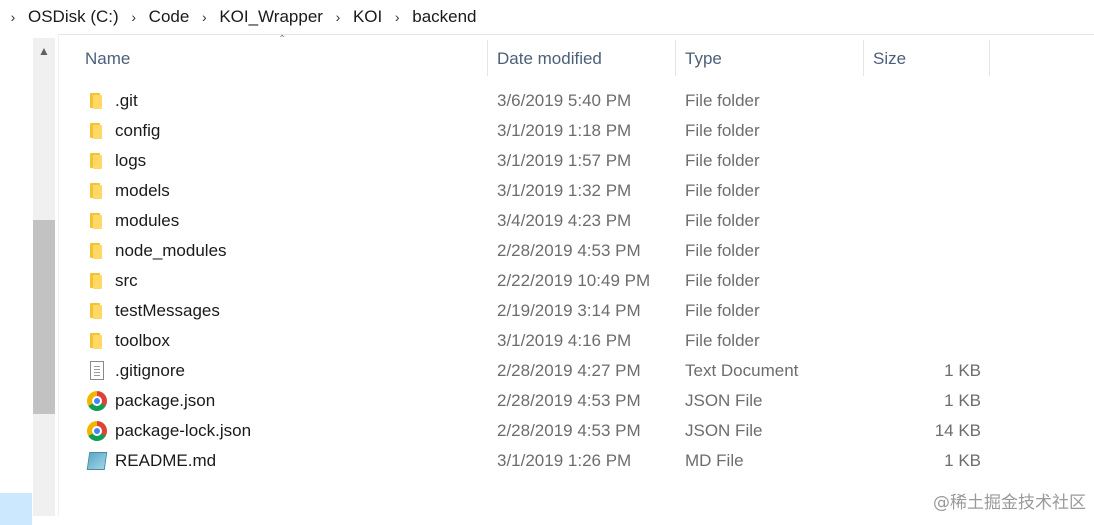 This screenshot has height=525, width=1094. What do you see at coordinates (714, 460) in the screenshot?
I see `file-type: MD File` at bounding box center [714, 460].